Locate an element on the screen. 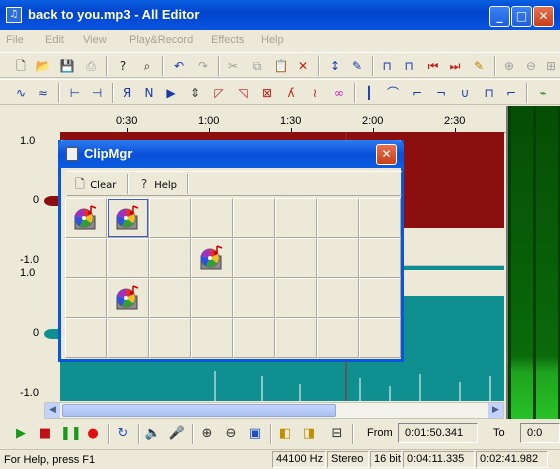 The height and width of the screenshot is (469, 560). pencil-tool-icon: ✎ is located at coordinates (357, 66).